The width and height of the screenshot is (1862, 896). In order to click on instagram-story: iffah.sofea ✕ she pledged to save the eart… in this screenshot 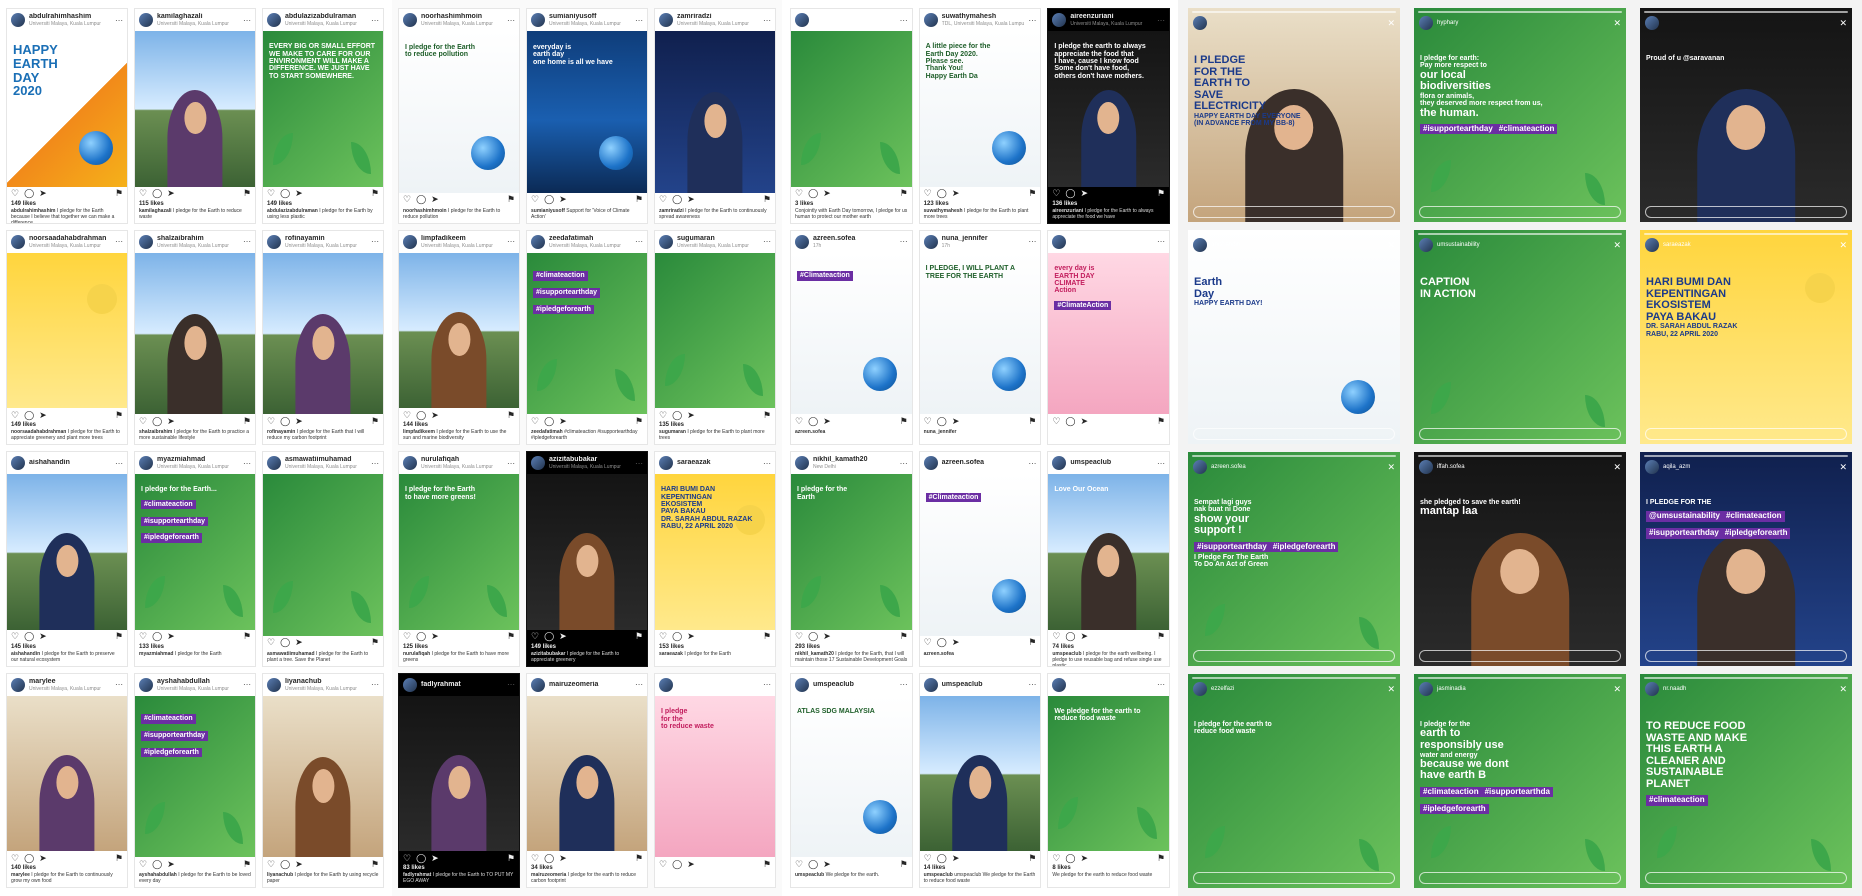, I will do `click(1520, 559)`.